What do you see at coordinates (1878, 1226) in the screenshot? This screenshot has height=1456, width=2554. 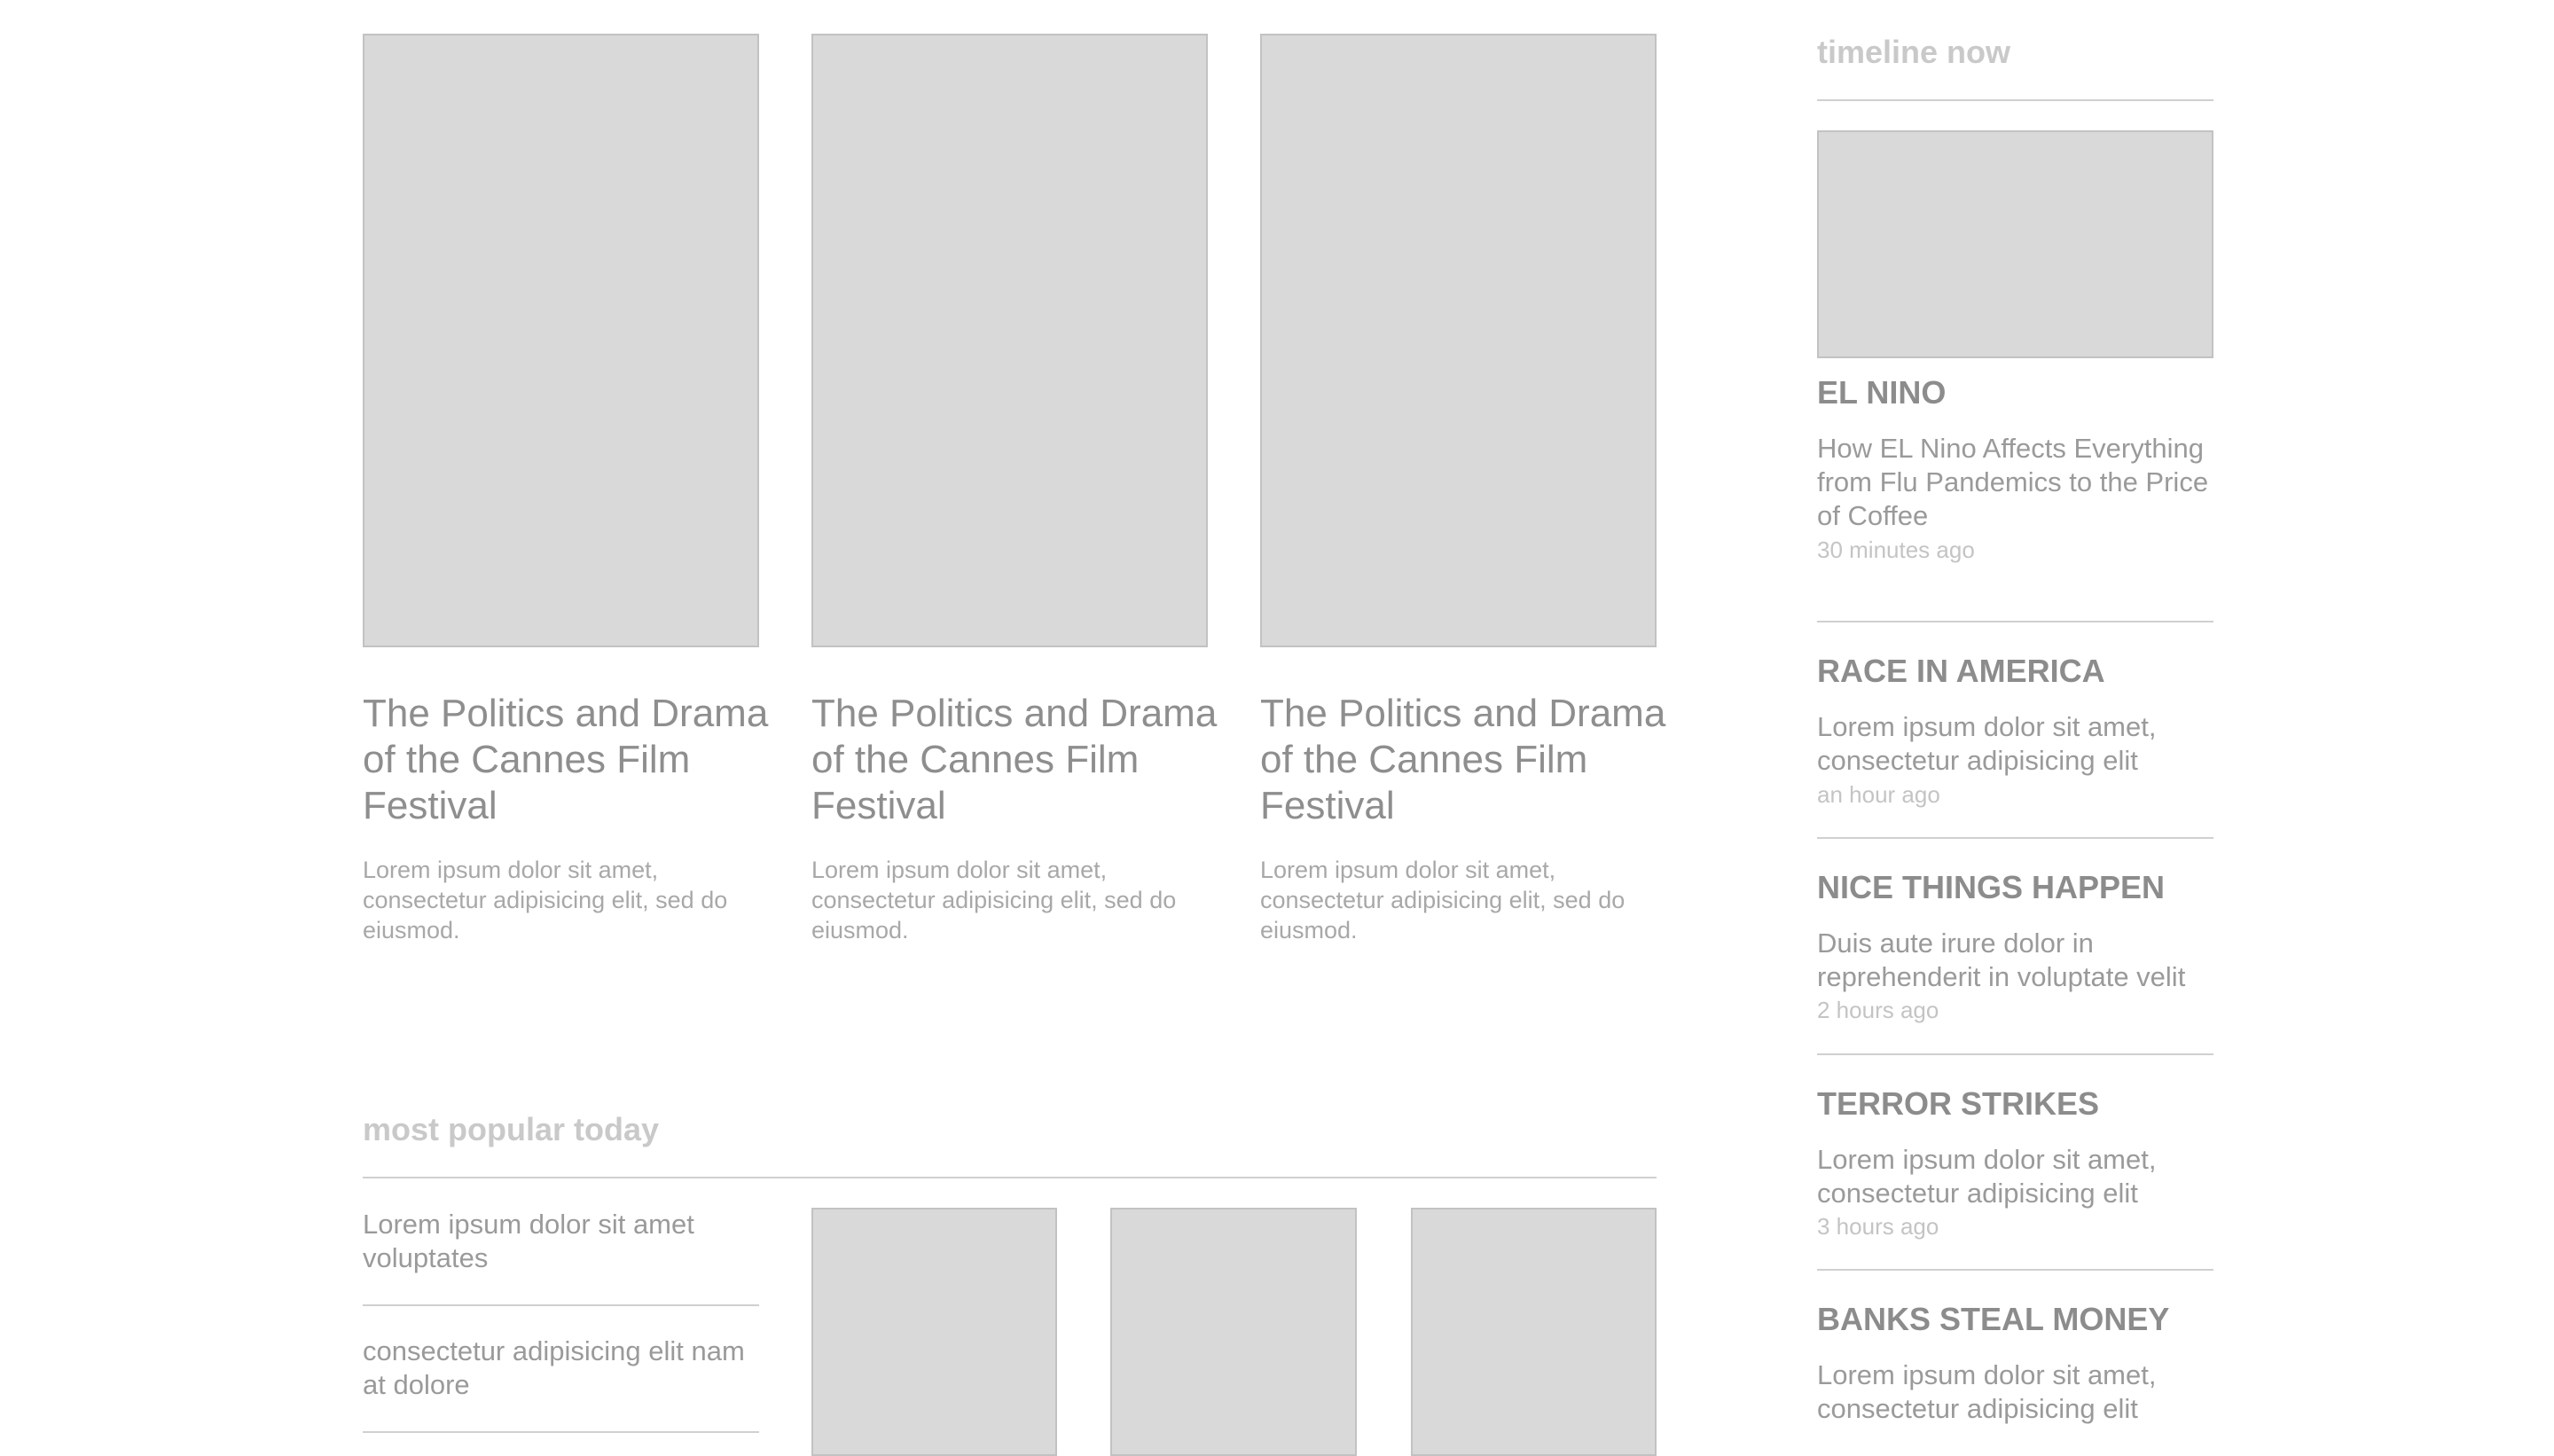 I see `timeline-timestamp: 3 hours ago` at bounding box center [1878, 1226].